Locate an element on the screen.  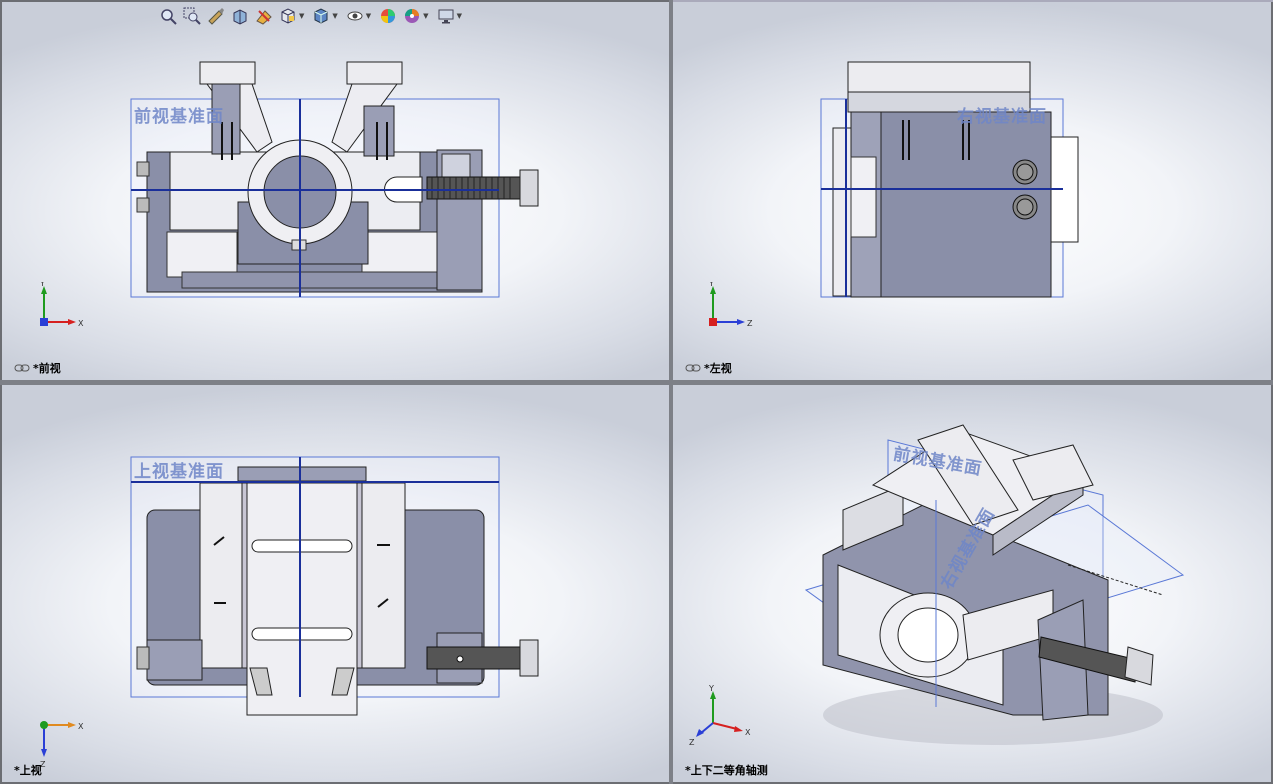
front-plane-label: 前视基准面 is located at coordinates (179, 114).